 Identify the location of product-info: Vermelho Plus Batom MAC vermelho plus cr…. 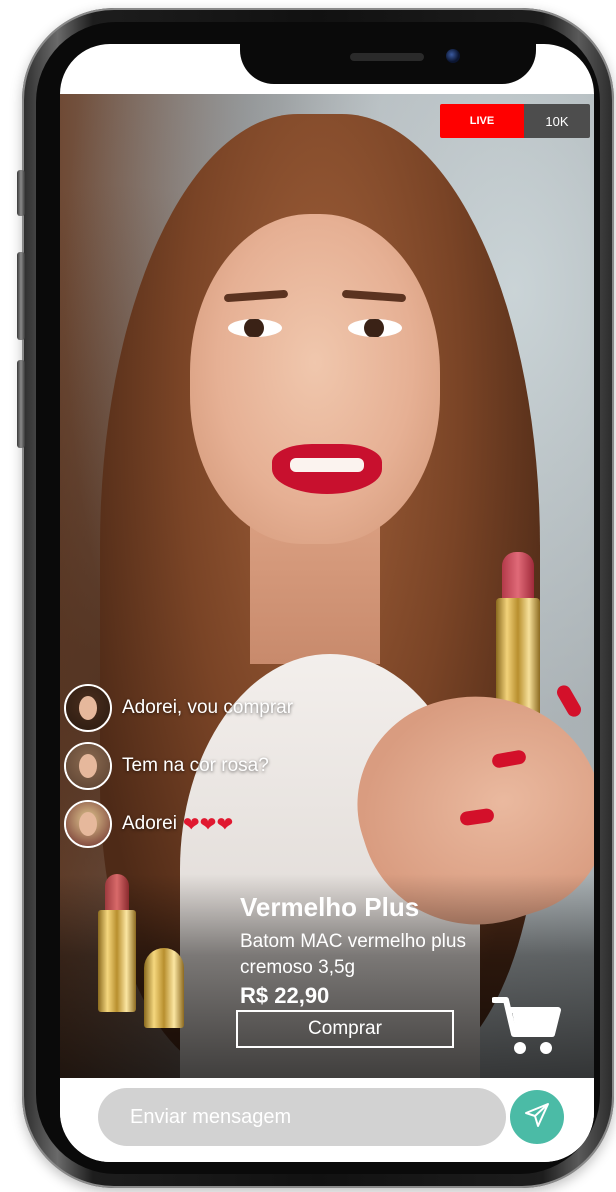
(365, 950).